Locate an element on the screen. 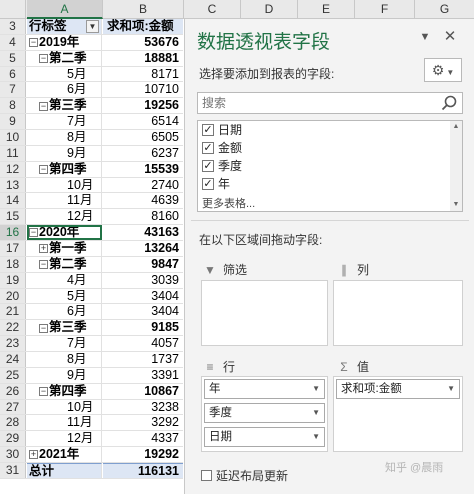 This screenshot has width=474, height=494. cell-row-label: 行标签 ▼ is located at coordinates (64, 26).